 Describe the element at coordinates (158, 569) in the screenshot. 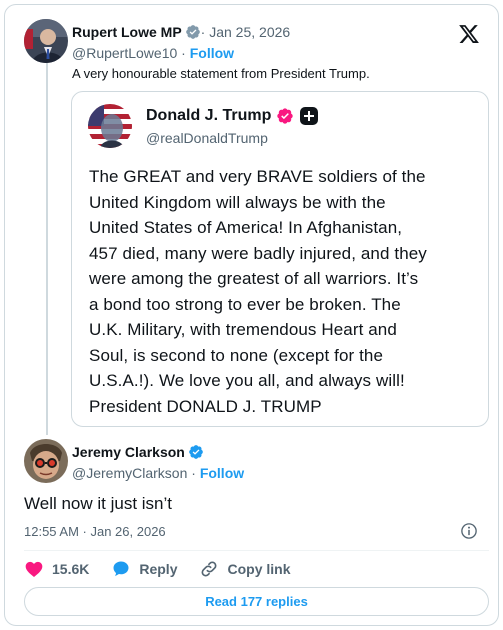

I see `reply-label: Reply` at that location.